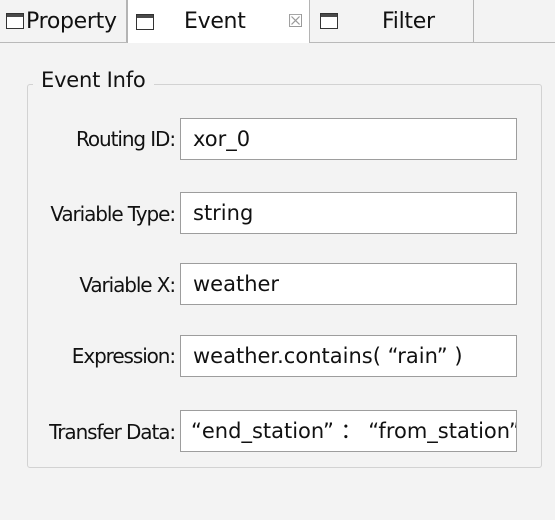 Image resolution: width=555 pixels, height=520 pixels. What do you see at coordinates (408, 21) in the screenshot?
I see `tab-filter-label: Filter` at bounding box center [408, 21].